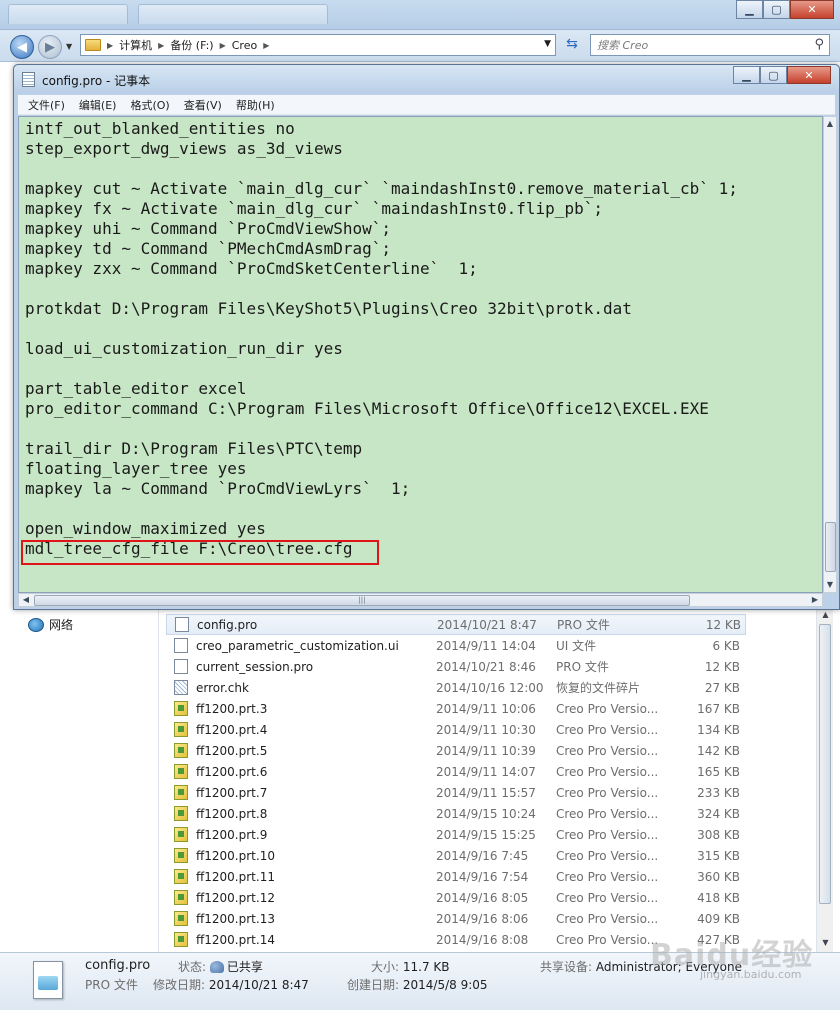 The width and height of the screenshot is (840, 1010). What do you see at coordinates (385, 967) in the screenshot?
I see `detail-label: 大小:` at bounding box center [385, 967].